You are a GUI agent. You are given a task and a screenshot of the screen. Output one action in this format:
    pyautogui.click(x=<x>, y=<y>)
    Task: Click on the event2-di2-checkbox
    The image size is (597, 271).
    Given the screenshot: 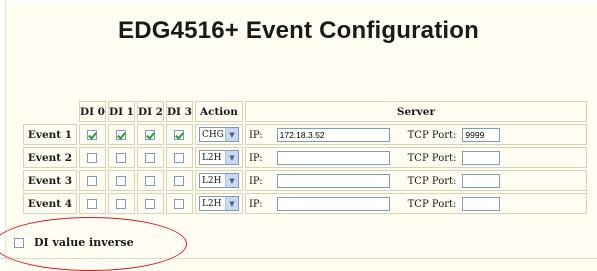 What is the action you would take?
    pyautogui.click(x=150, y=157)
    